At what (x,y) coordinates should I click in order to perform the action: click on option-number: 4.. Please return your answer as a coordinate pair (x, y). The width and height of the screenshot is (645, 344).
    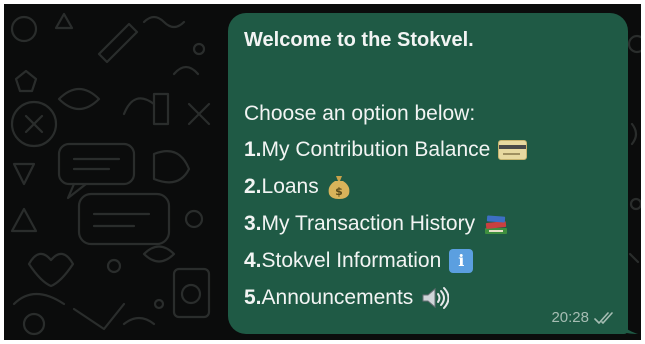
    Looking at the image, I should click on (253, 260).